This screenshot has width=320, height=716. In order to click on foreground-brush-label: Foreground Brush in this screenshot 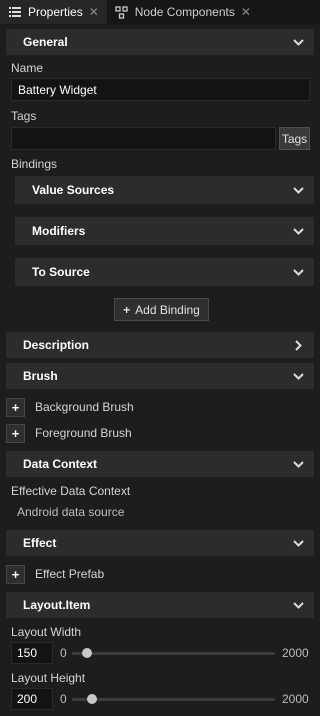, I will do `click(83, 433)`.